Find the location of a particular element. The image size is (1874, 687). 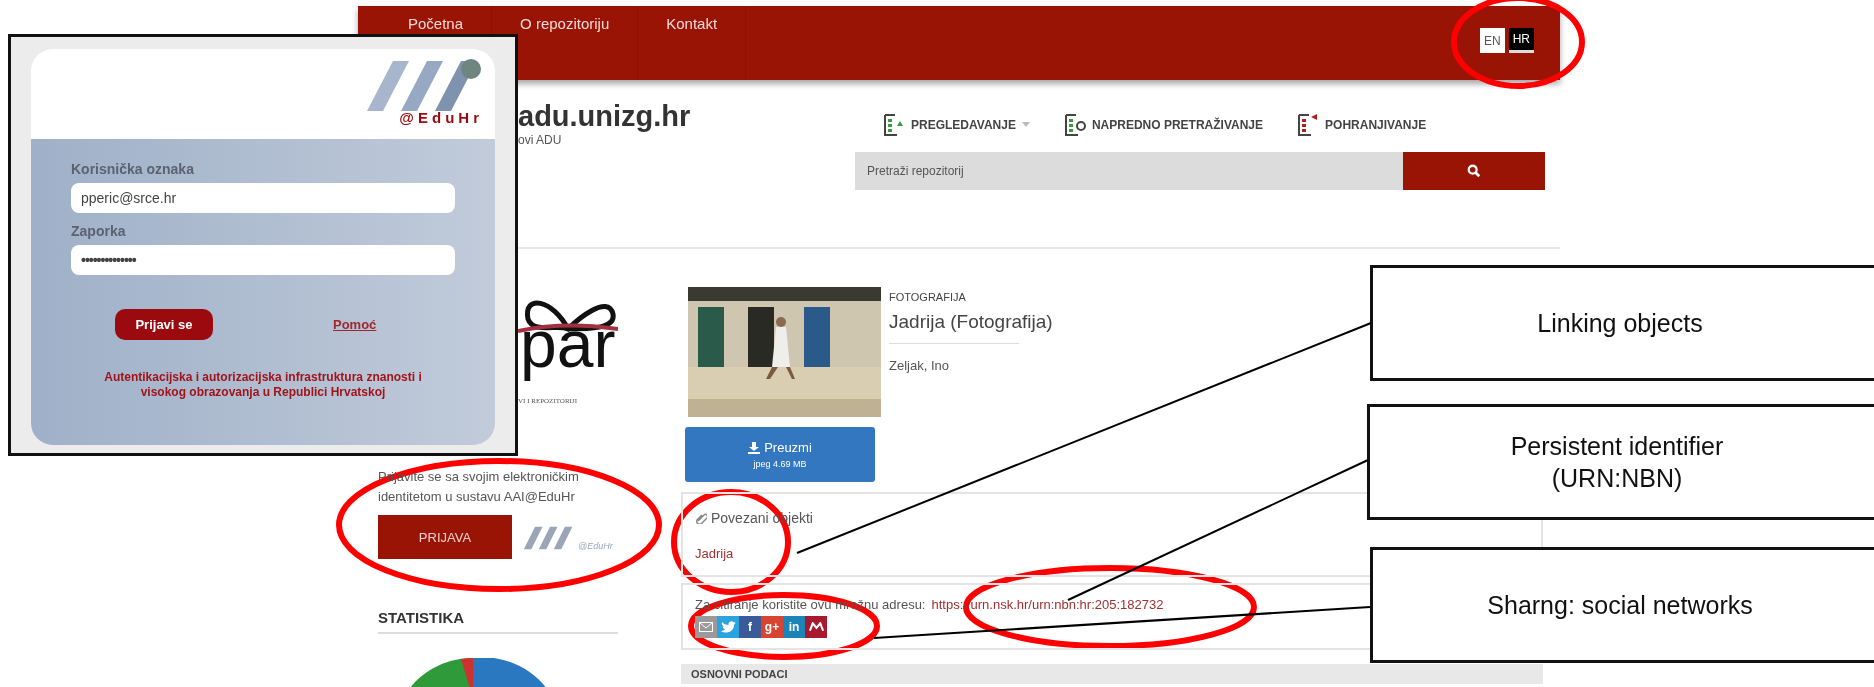

twitter-share-button is located at coordinates (728, 627).